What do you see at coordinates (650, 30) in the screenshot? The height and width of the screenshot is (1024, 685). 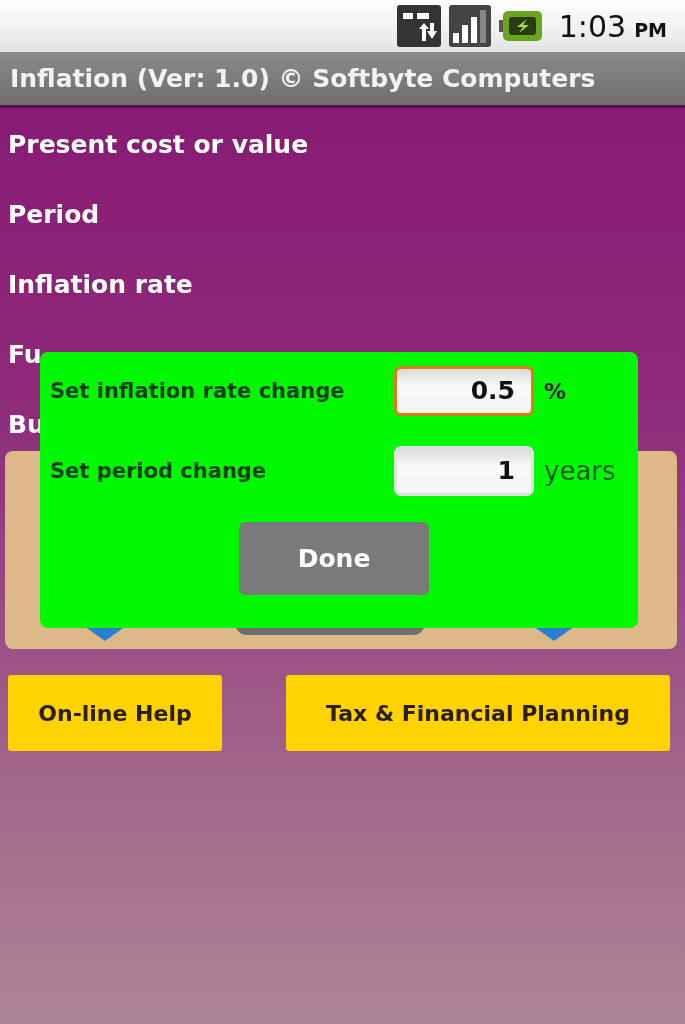 I see `clock-period: PM` at bounding box center [650, 30].